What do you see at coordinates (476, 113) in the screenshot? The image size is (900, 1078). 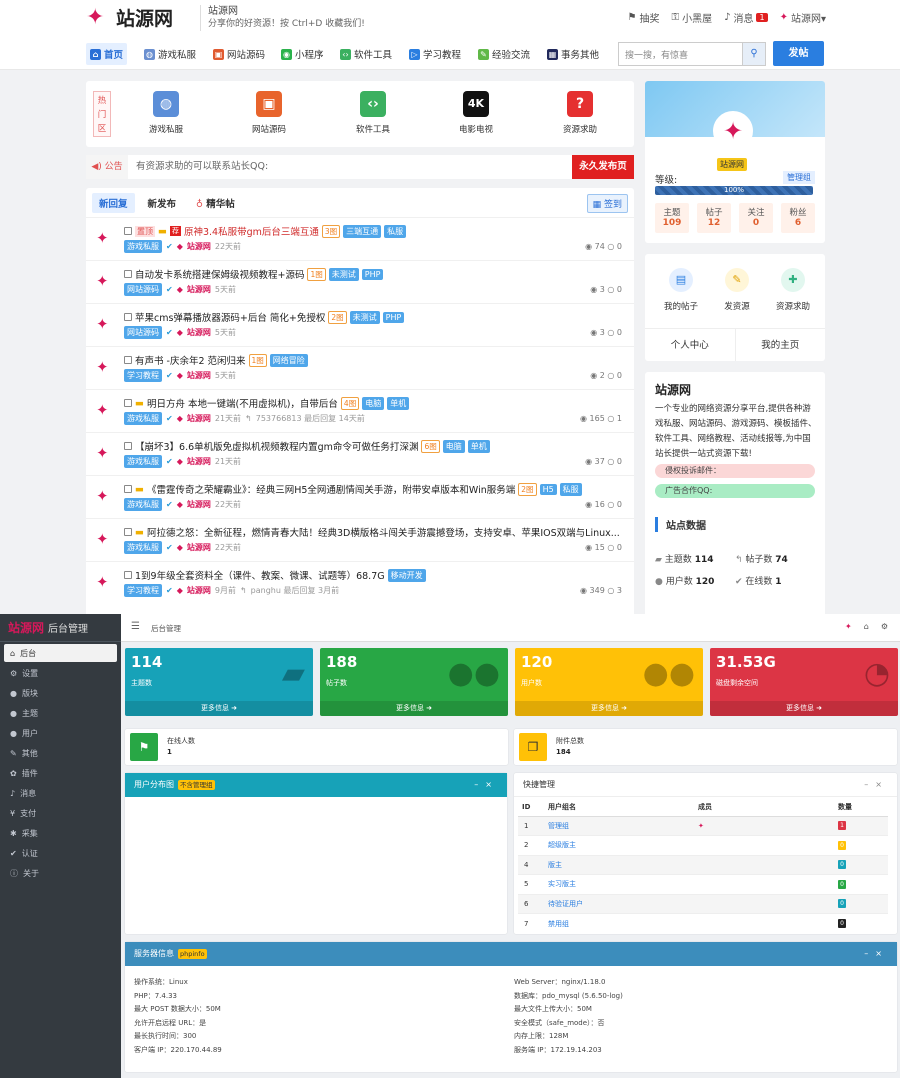 I see `hot-item-3: 4K 电影电视` at bounding box center [476, 113].